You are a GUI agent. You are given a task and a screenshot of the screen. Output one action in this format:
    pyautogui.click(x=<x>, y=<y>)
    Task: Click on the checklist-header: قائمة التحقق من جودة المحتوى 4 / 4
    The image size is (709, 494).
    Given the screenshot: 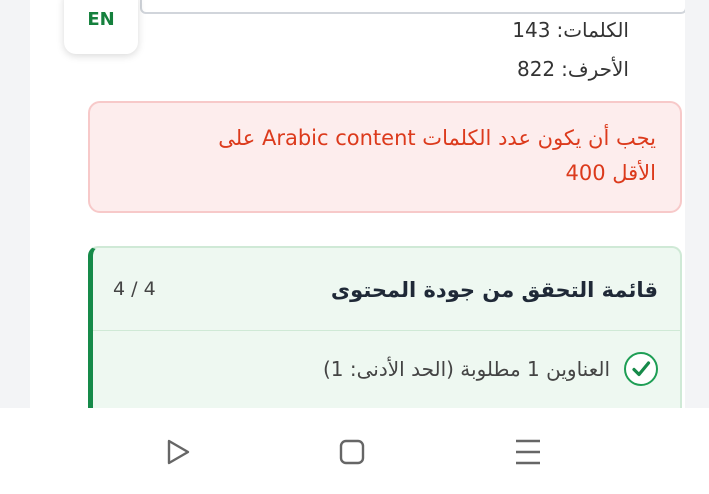 What is the action you would take?
    pyautogui.click(x=386, y=289)
    